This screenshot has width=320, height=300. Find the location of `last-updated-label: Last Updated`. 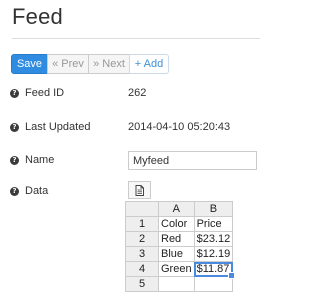

last-updated-label: Last Updated is located at coordinates (58, 127).